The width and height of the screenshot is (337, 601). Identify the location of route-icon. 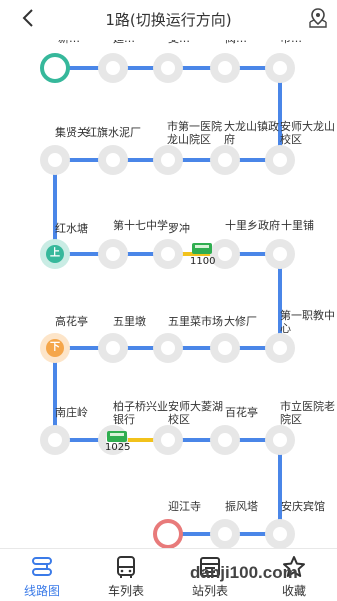
(42, 567).